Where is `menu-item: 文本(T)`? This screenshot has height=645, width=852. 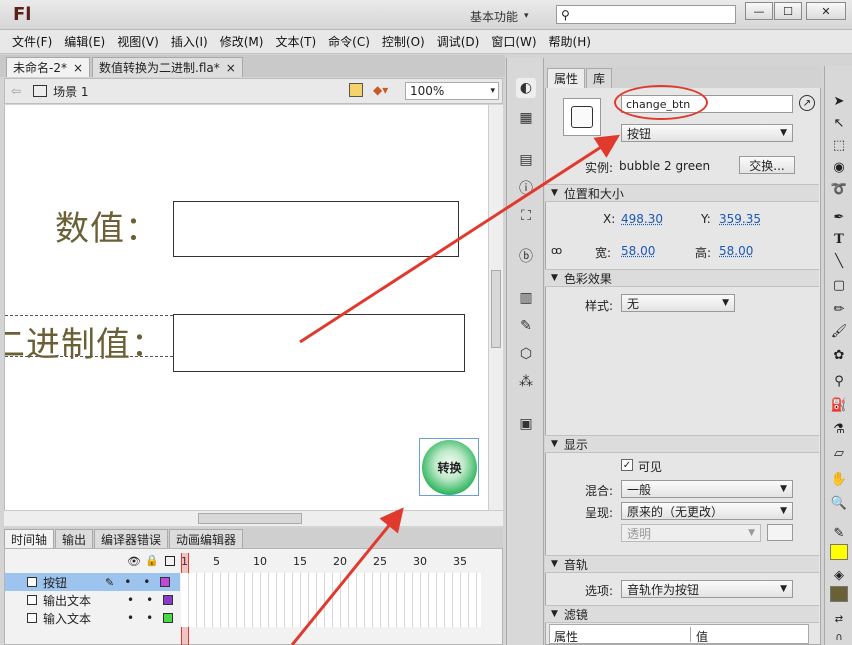 menu-item: 文本(T) is located at coordinates (295, 41).